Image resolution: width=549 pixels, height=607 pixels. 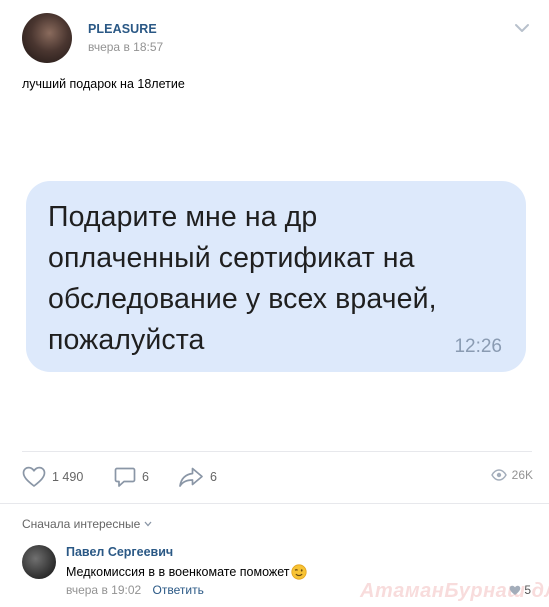 I want to click on post-text: лучший подарок на 18летие, so click(x=103, y=84).